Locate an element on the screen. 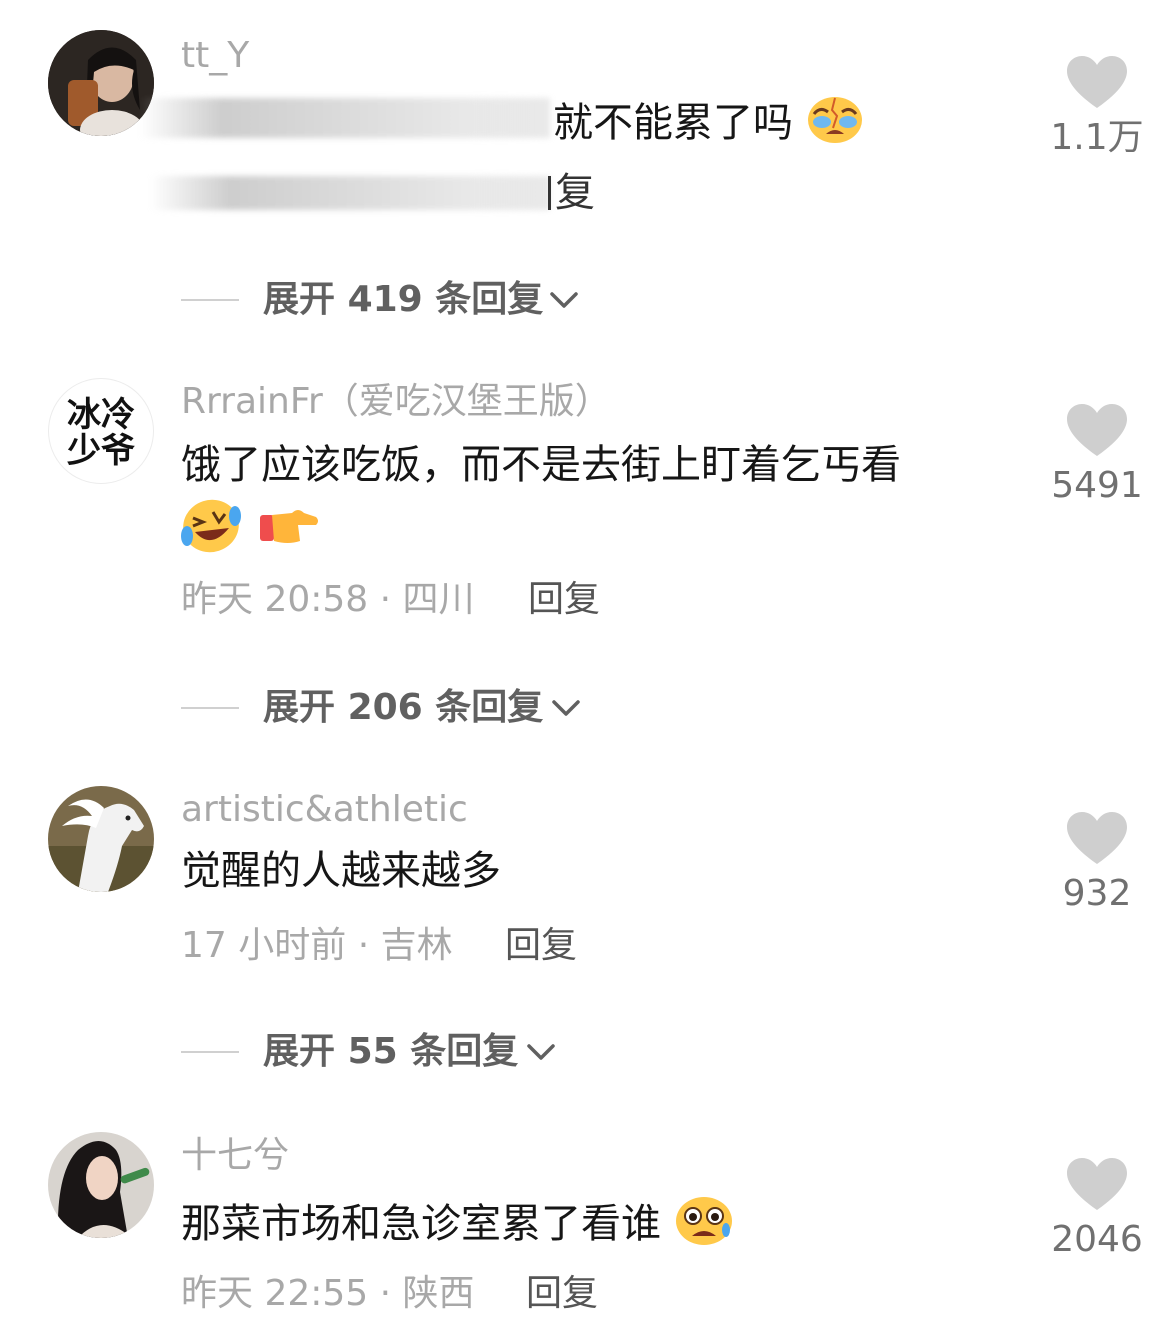 This screenshot has width=1170, height=1333. expand-replies: 展开 206 条回复 is located at coordinates (391, 708).